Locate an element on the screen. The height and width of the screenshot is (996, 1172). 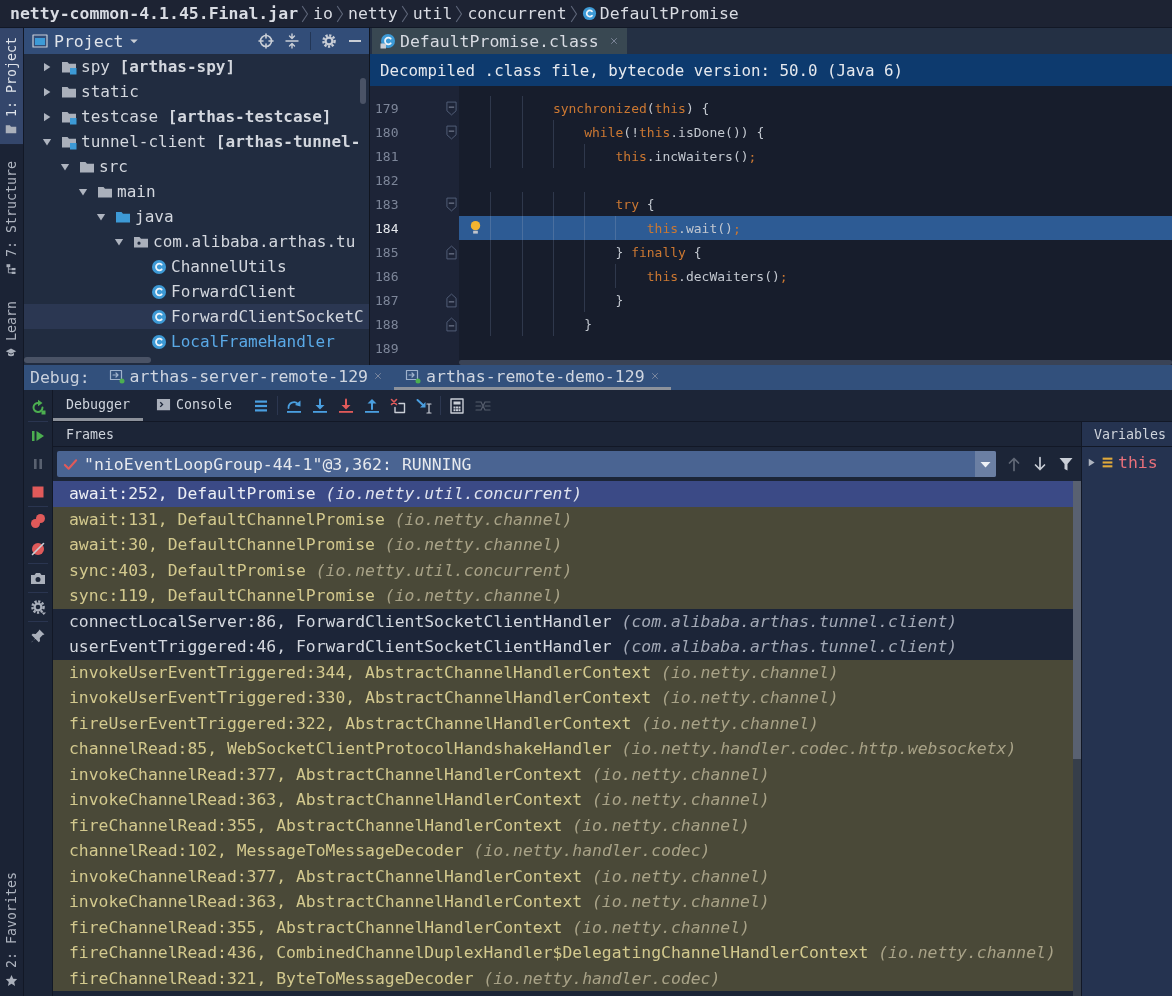
force-step-into-icon is located at coordinates (346, 405).